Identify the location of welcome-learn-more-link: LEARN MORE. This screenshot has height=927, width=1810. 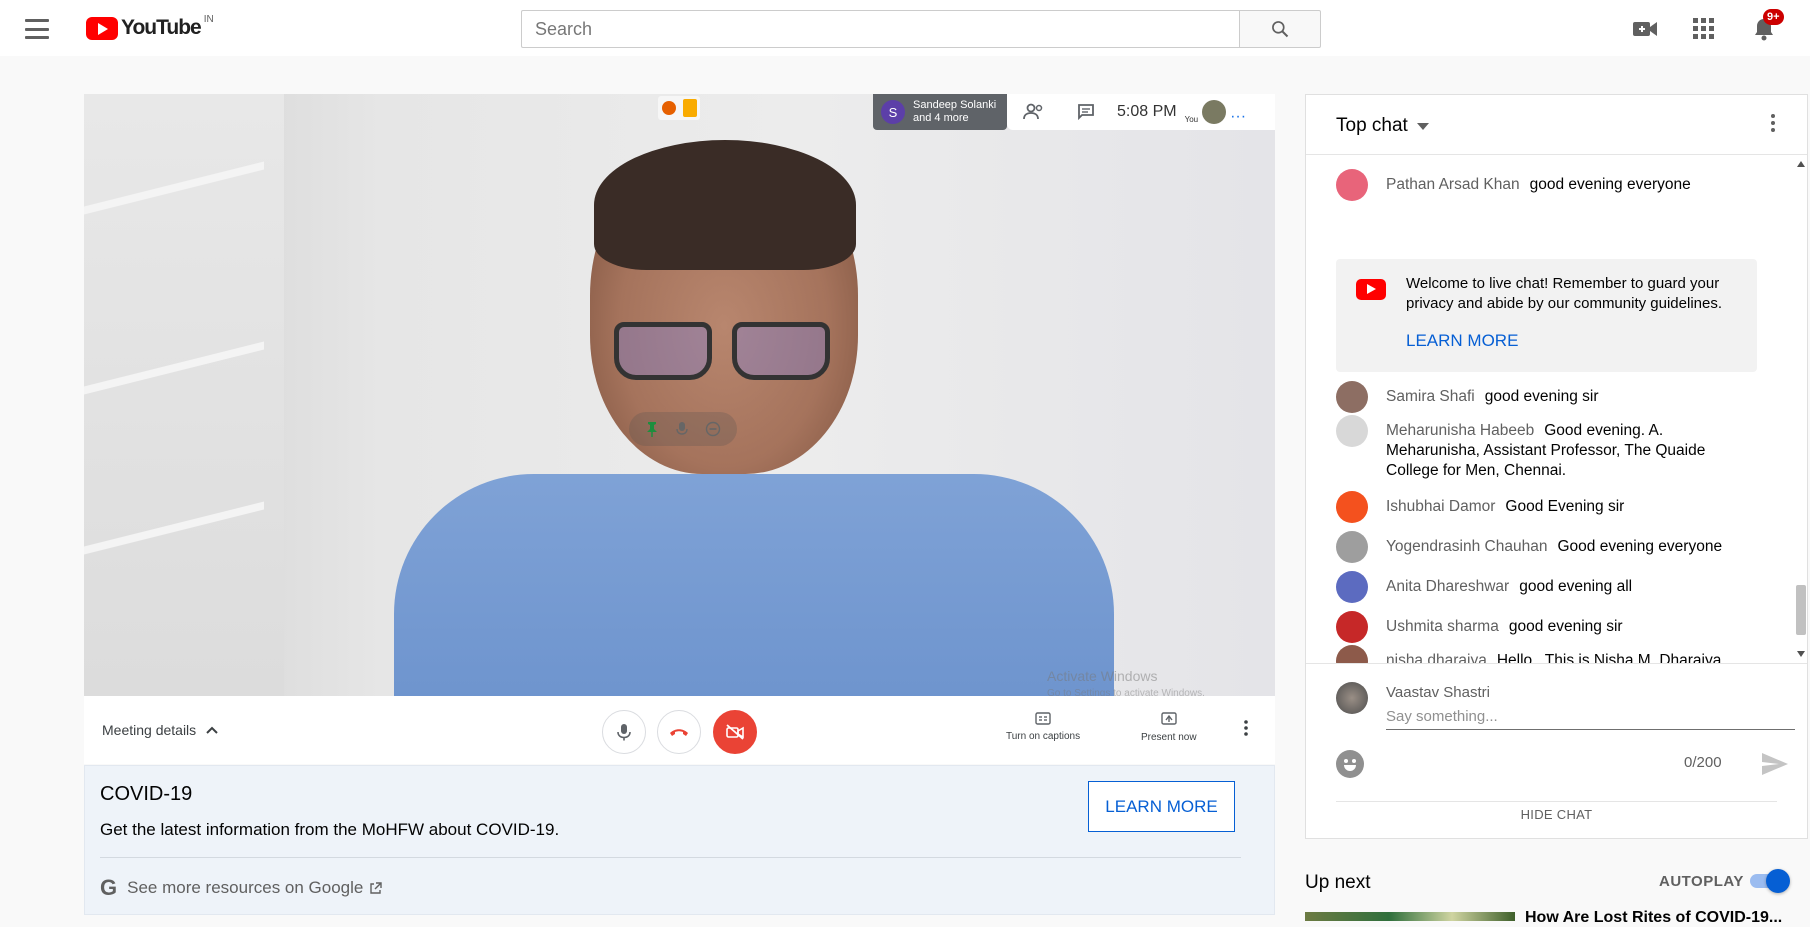
(1462, 341).